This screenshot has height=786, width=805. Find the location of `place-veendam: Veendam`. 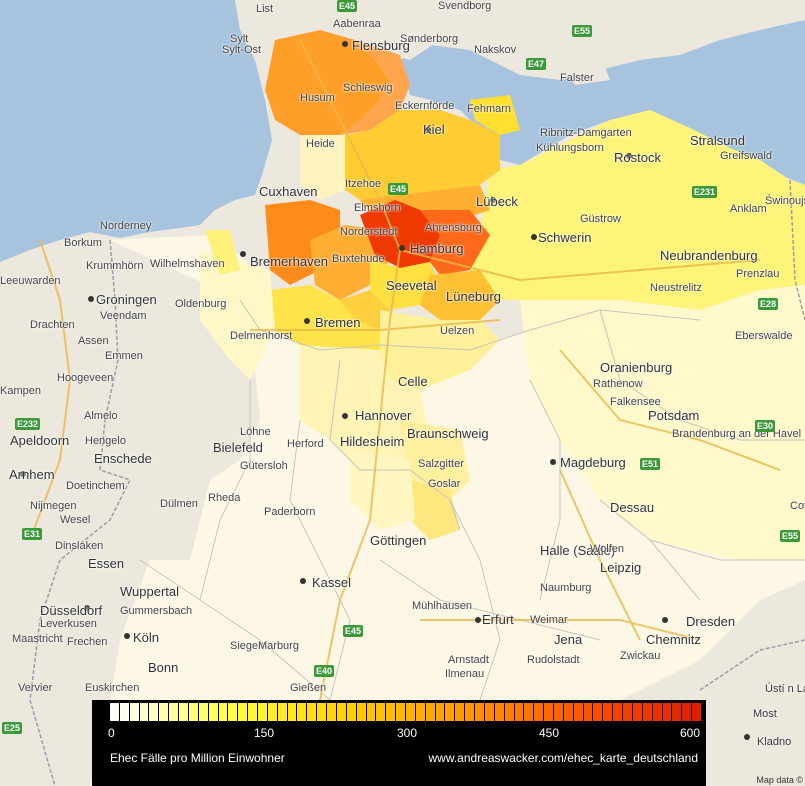

place-veendam: Veendam is located at coordinates (123, 316).